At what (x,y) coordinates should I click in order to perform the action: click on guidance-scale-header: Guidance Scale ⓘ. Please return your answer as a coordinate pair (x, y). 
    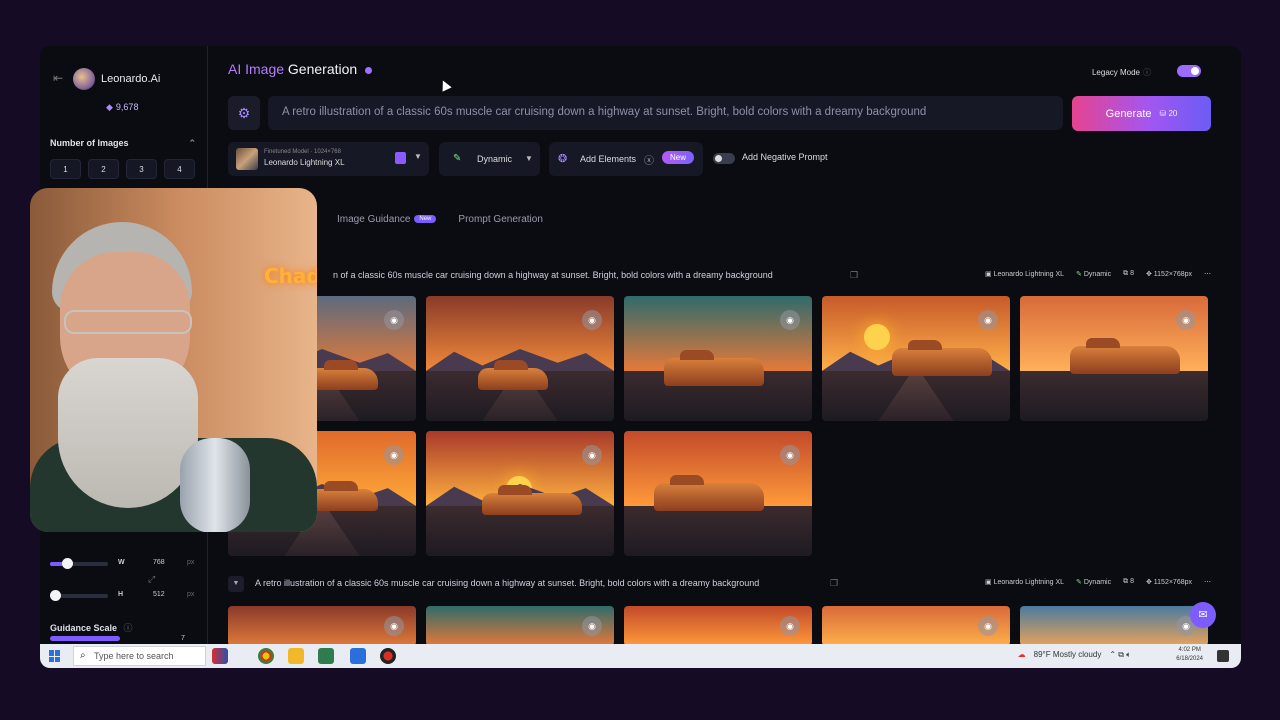
    Looking at the image, I should click on (91, 627).